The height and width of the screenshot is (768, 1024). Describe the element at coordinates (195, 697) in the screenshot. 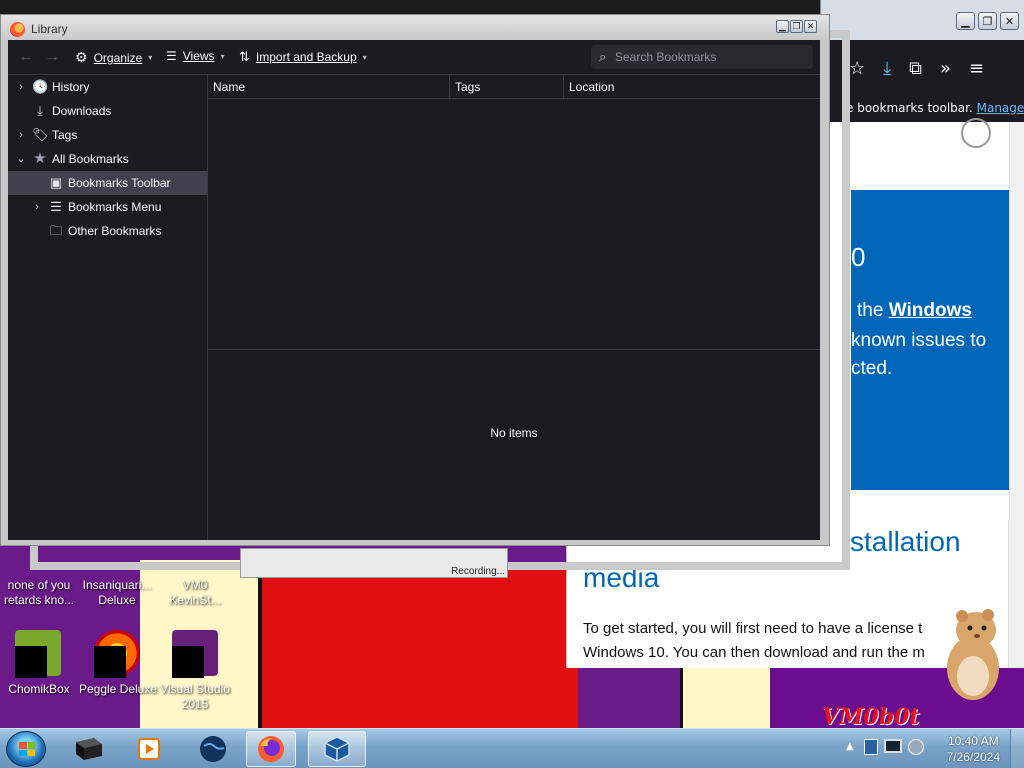

I see `desktop-icon-label: Visual Studio 2015` at that location.